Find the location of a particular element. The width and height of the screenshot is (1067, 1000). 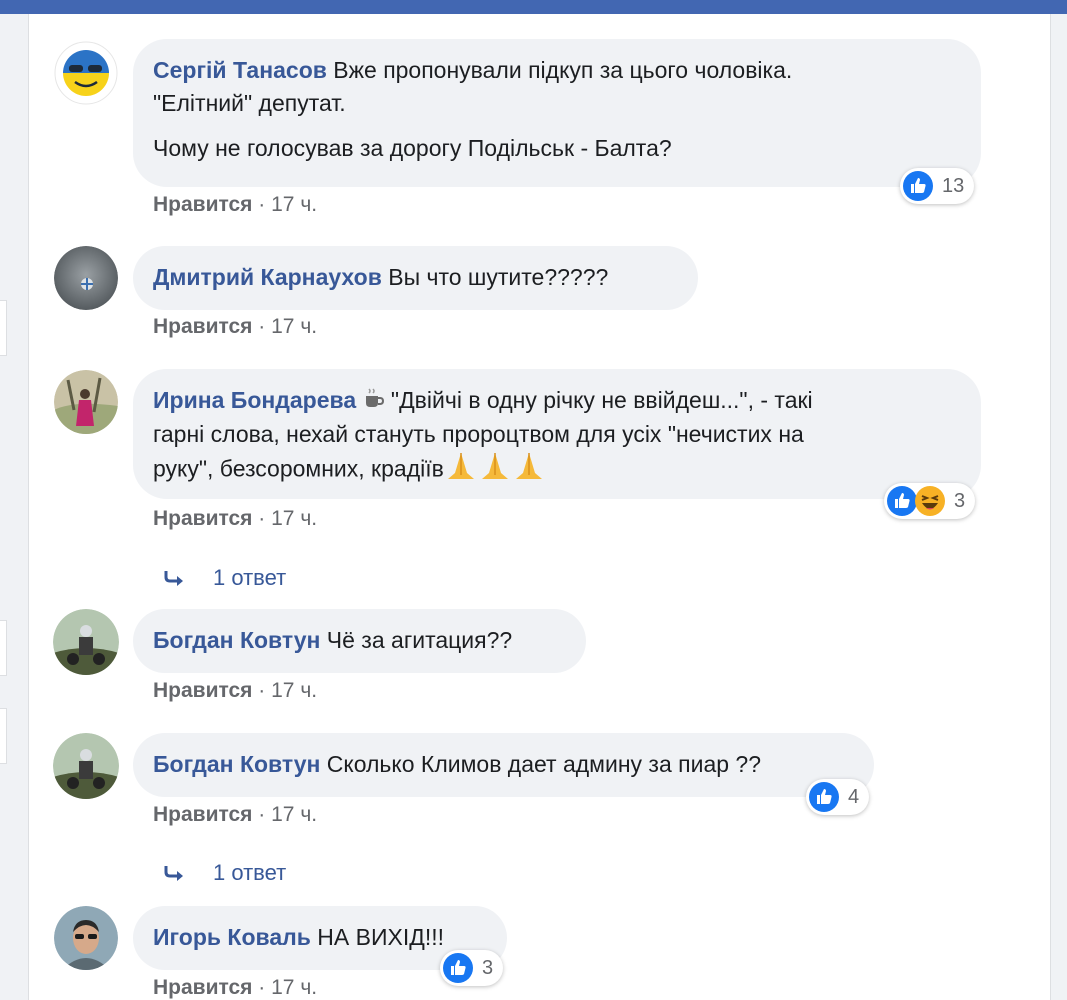

comment-text: Вы что шутите????? is located at coordinates (498, 277).